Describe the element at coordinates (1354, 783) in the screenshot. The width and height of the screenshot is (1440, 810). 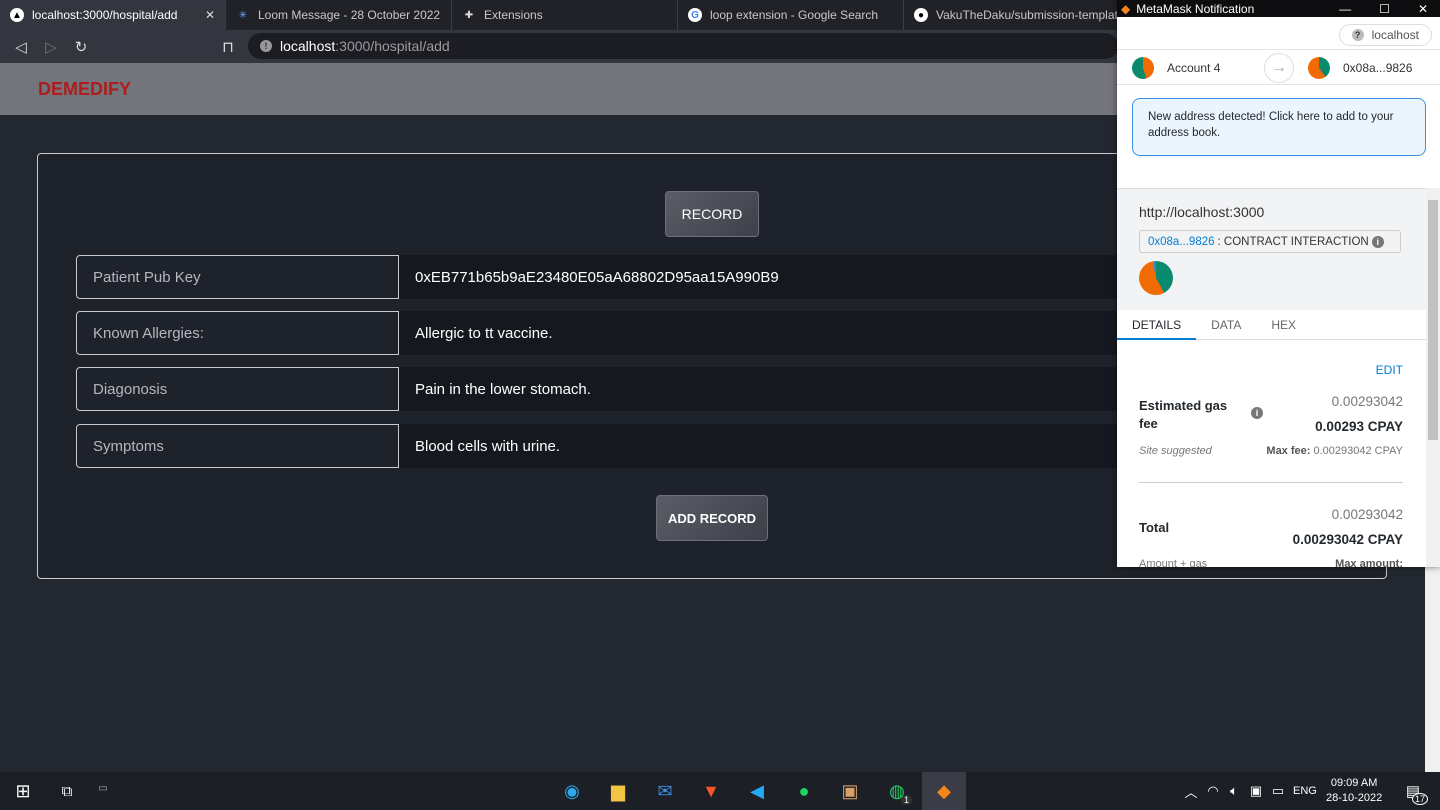
I see `time: 09:09 AM` at that location.